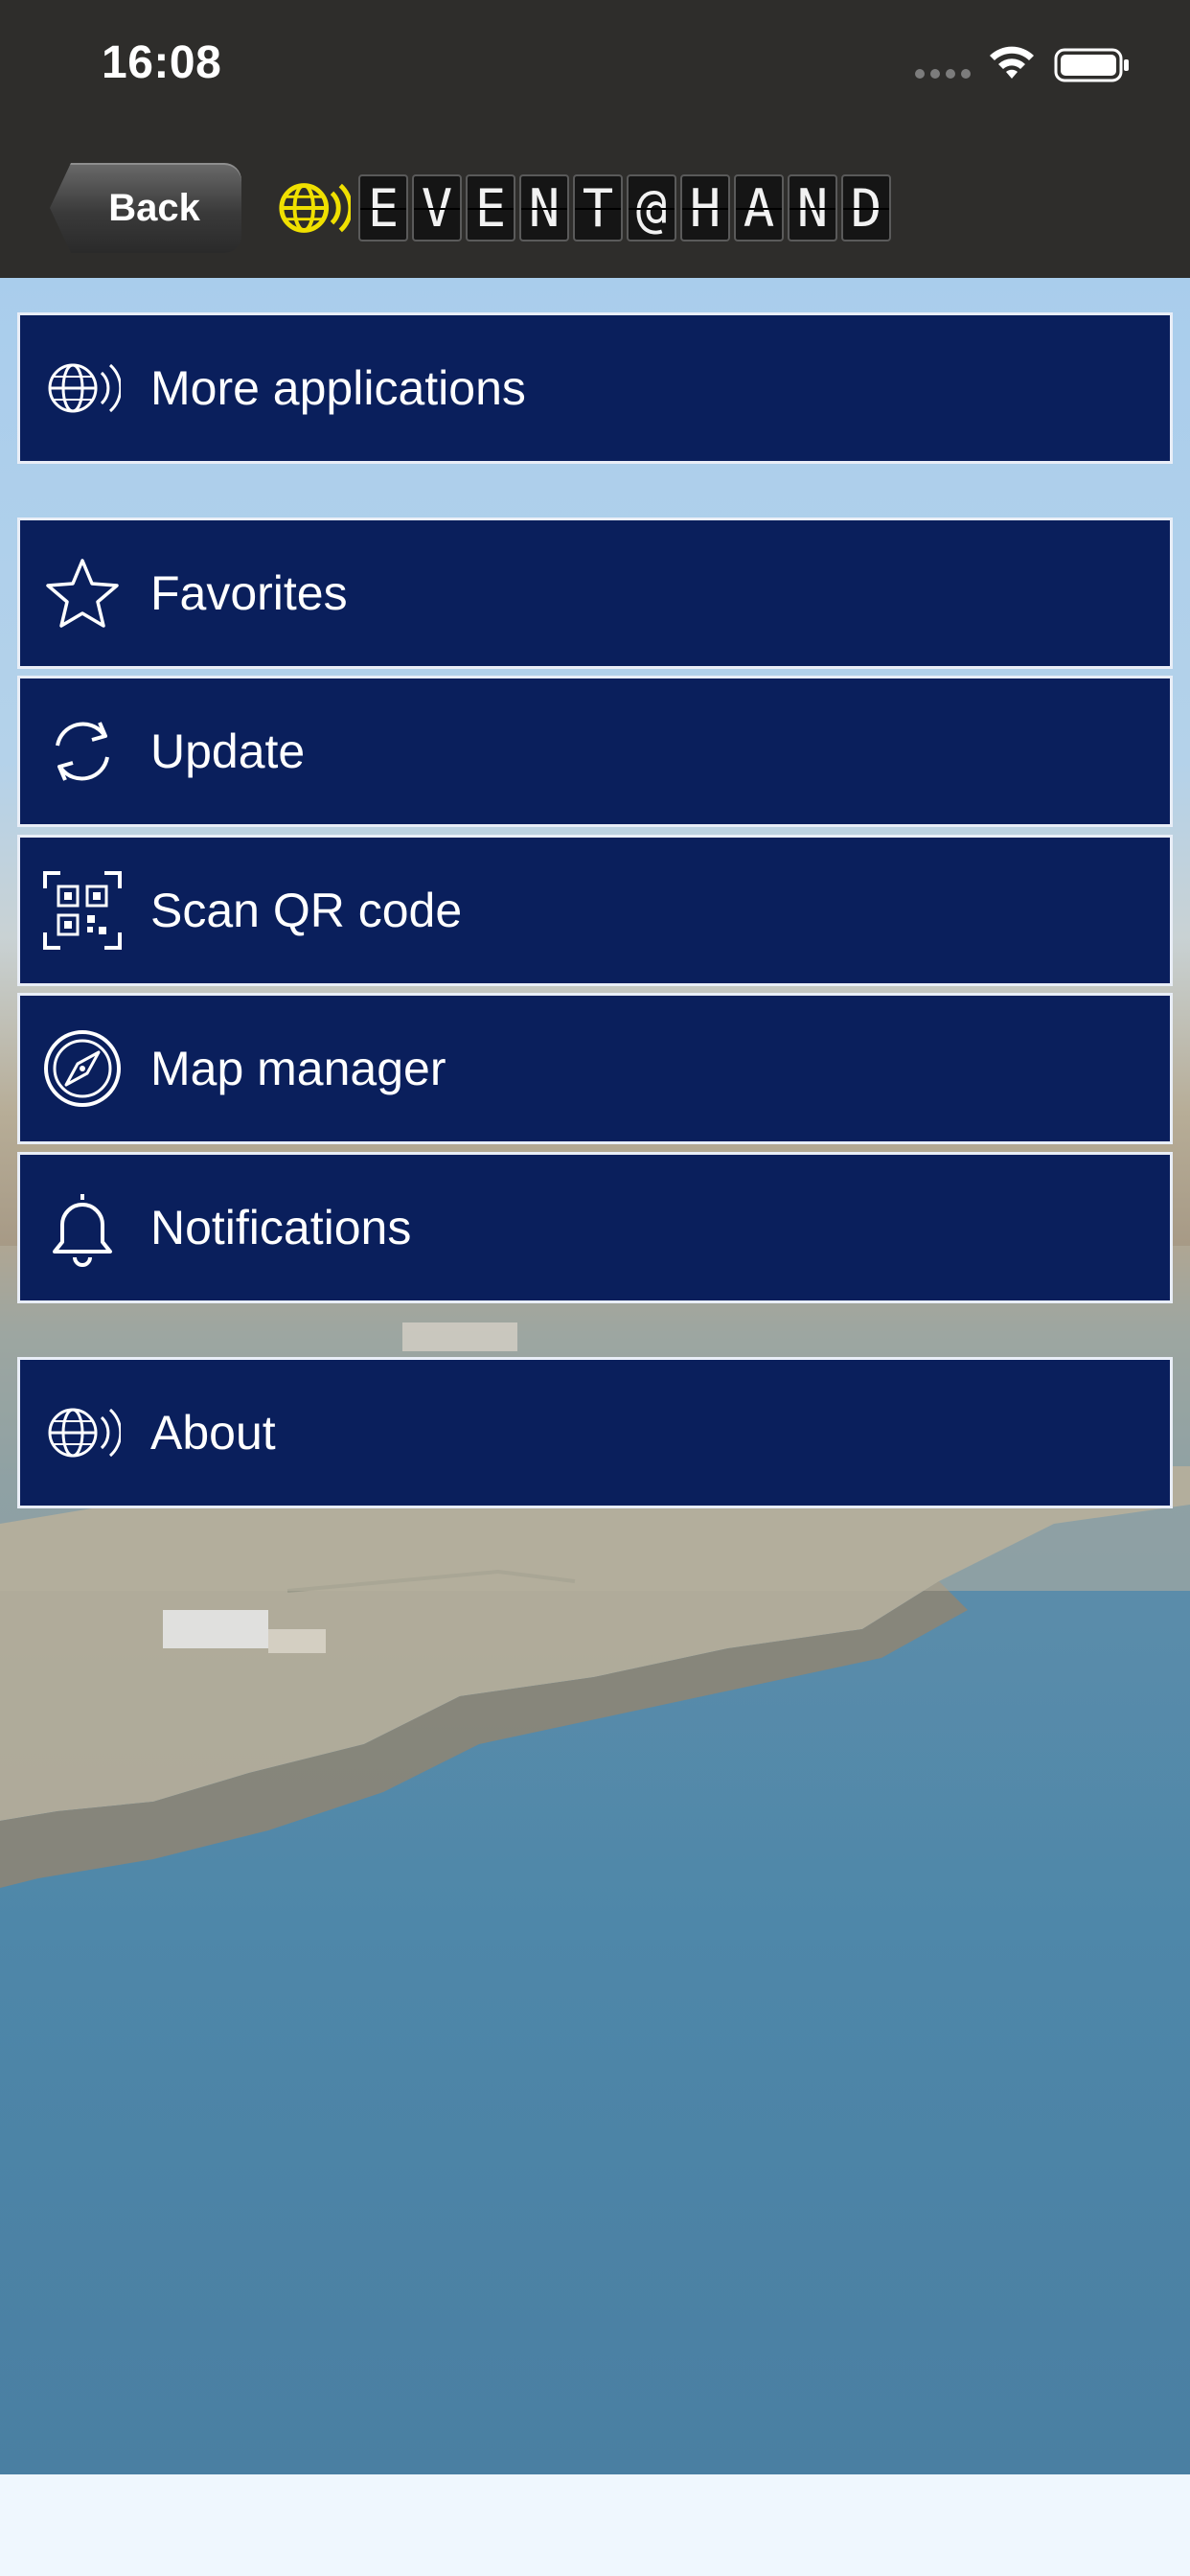  I want to click on menu-item-label: About, so click(213, 1433).